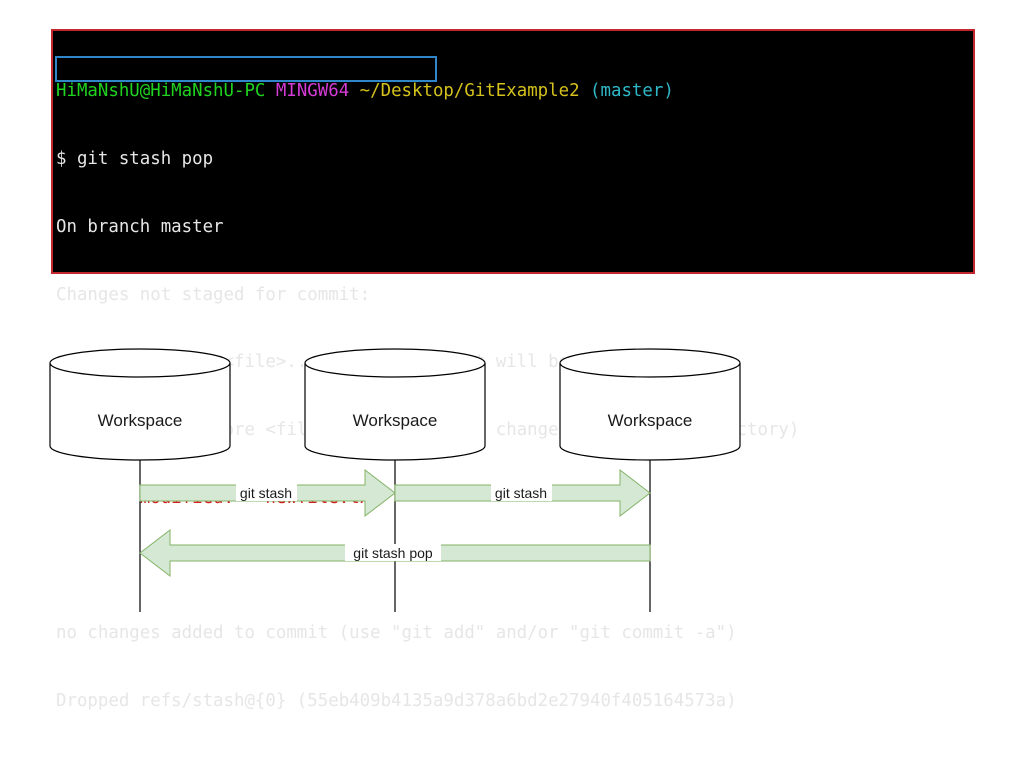 The image size is (1018, 758). I want to click on workspace-node-2: Workspace, so click(395, 404).